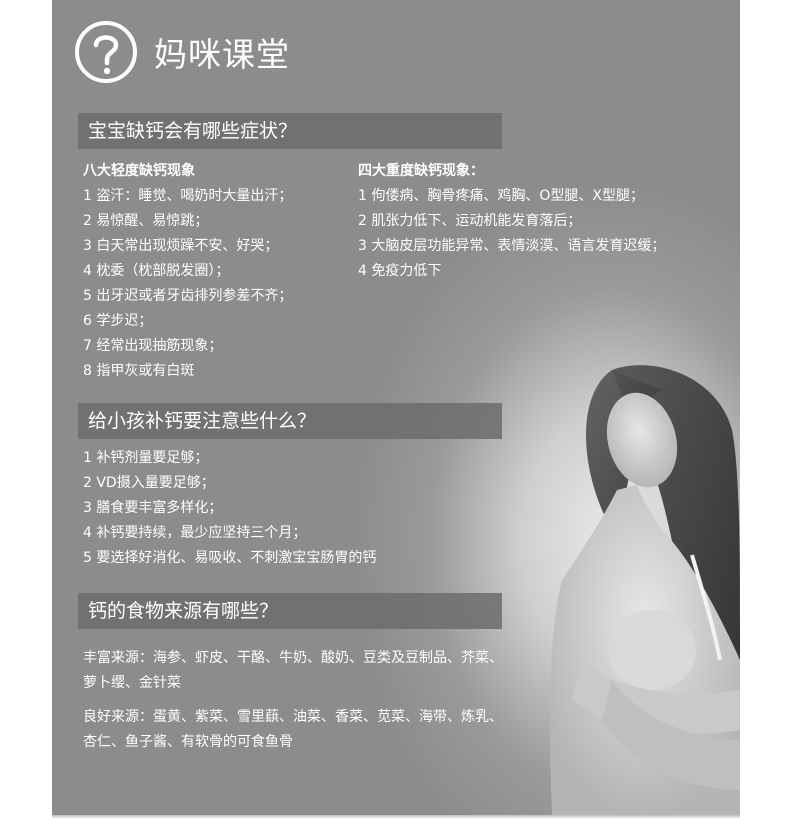  What do you see at coordinates (230, 558) in the screenshot?
I see `list-item: 5 要选择好消化、易吸收、不刺激宝宝肠胃的钙` at bounding box center [230, 558].